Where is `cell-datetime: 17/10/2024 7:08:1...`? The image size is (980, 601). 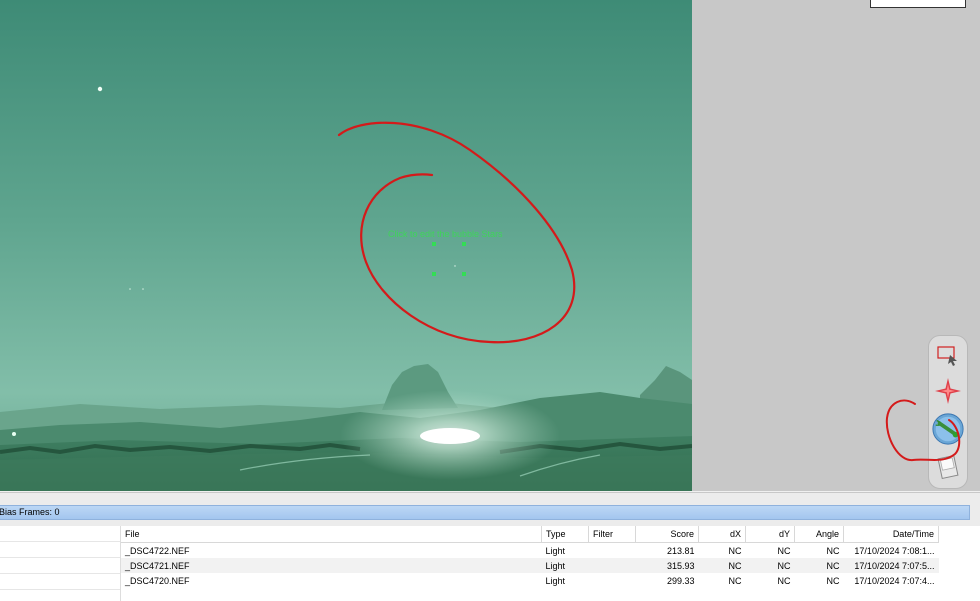
cell-datetime: 17/10/2024 7:08:1... is located at coordinates (894, 550).